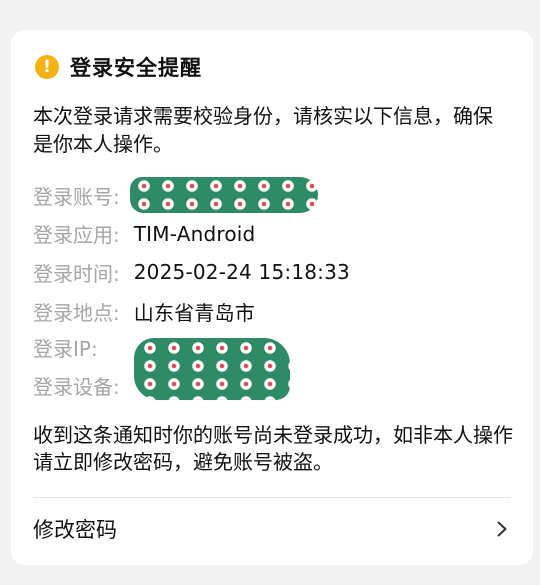 The height and width of the screenshot is (585, 540). What do you see at coordinates (76, 312) in the screenshot?
I see `info-label-location: 登录地点:` at bounding box center [76, 312].